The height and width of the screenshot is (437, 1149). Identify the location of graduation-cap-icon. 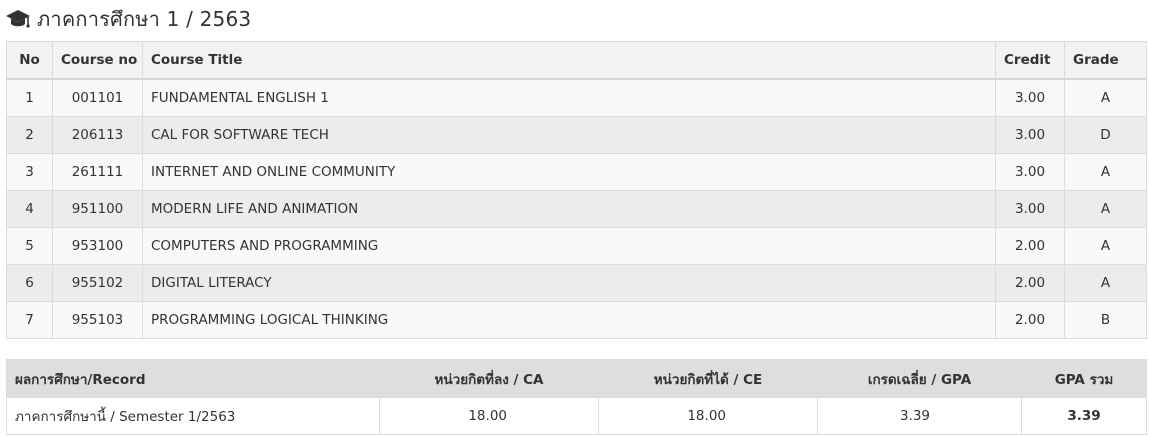
(18, 19).